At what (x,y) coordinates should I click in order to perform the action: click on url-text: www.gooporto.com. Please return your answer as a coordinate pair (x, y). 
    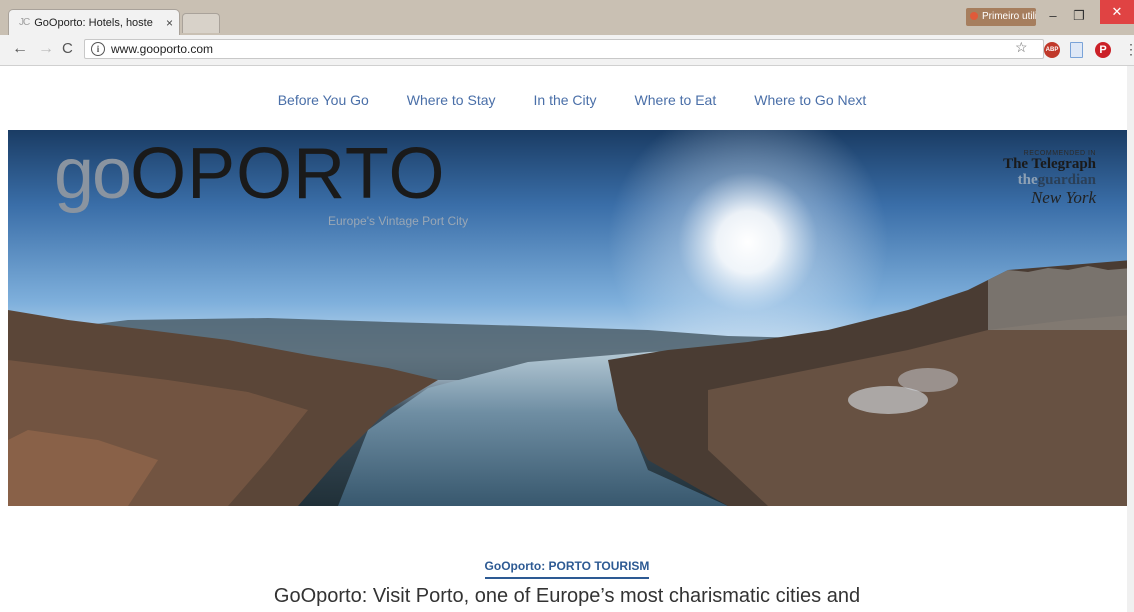
    Looking at the image, I should click on (162, 49).